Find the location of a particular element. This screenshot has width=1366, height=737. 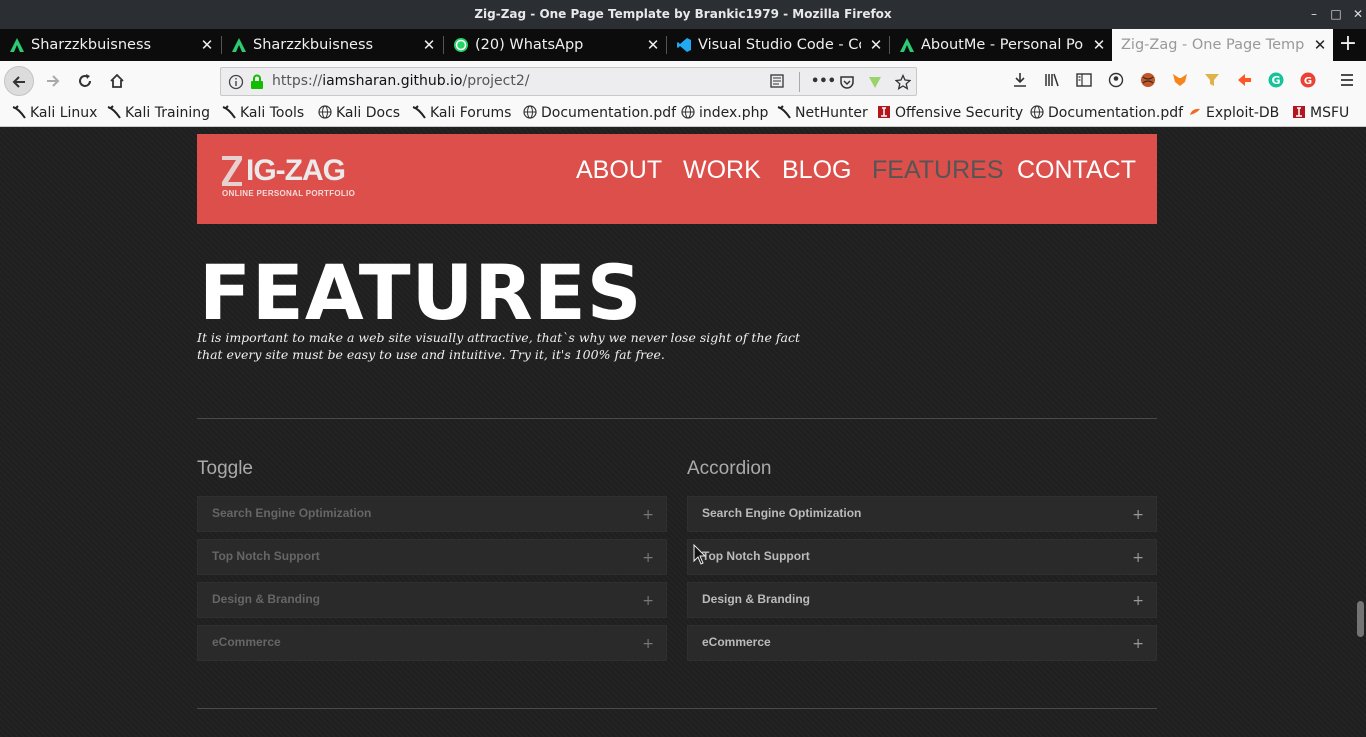

bookmark-kali-docs: Kali Docs is located at coordinates (359, 113).